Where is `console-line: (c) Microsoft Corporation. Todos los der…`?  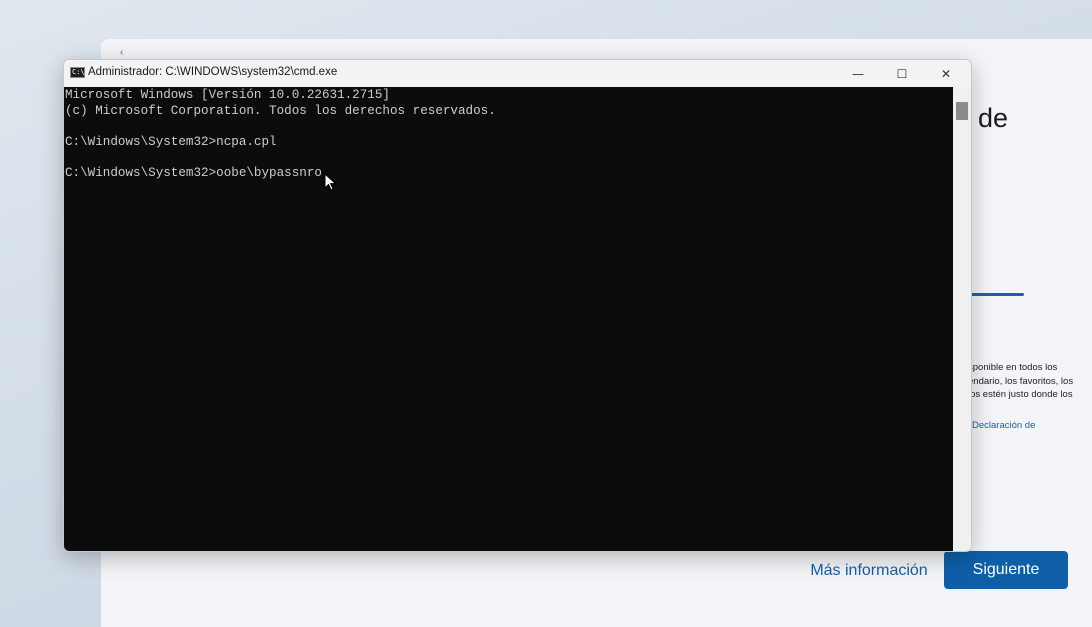 console-line: (c) Microsoft Corporation. Todos los der… is located at coordinates (280, 110).